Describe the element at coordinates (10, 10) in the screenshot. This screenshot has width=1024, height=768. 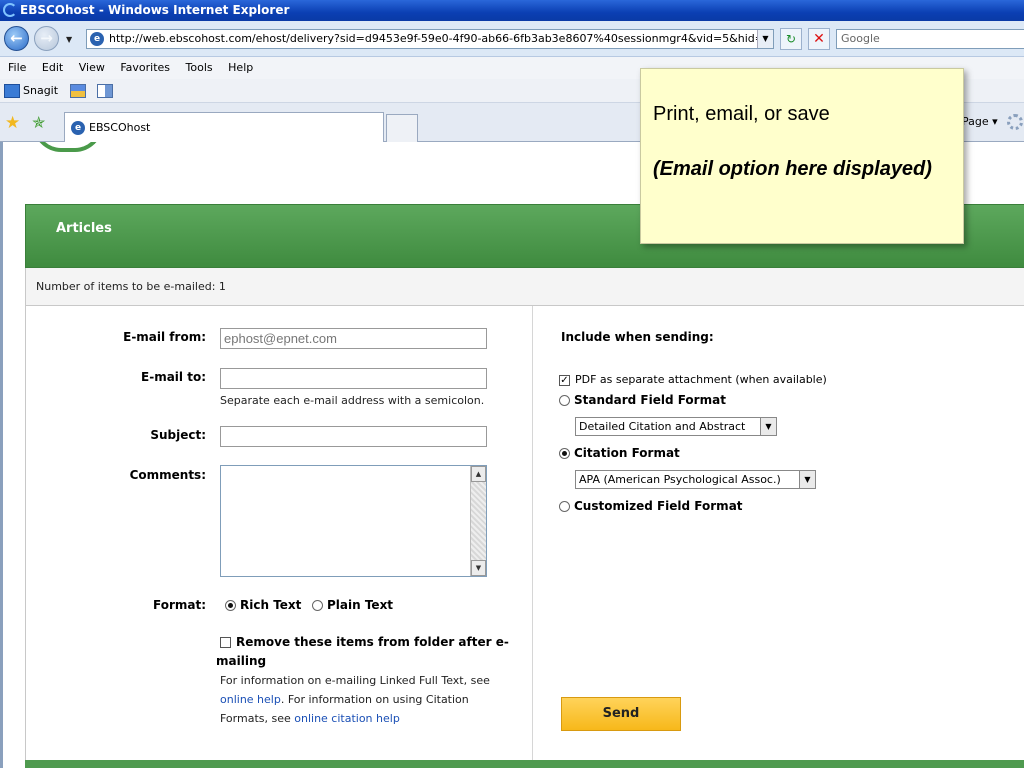
I see `ie-logo-icon` at that location.